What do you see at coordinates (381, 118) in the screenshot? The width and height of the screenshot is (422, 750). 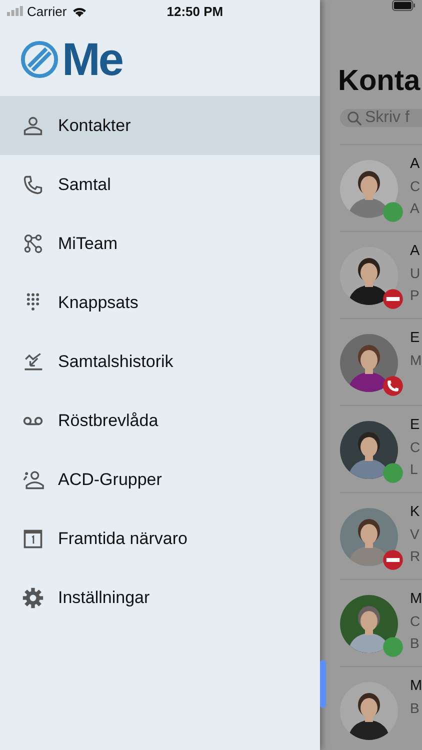 I see `search-field: Skriv f` at bounding box center [381, 118].